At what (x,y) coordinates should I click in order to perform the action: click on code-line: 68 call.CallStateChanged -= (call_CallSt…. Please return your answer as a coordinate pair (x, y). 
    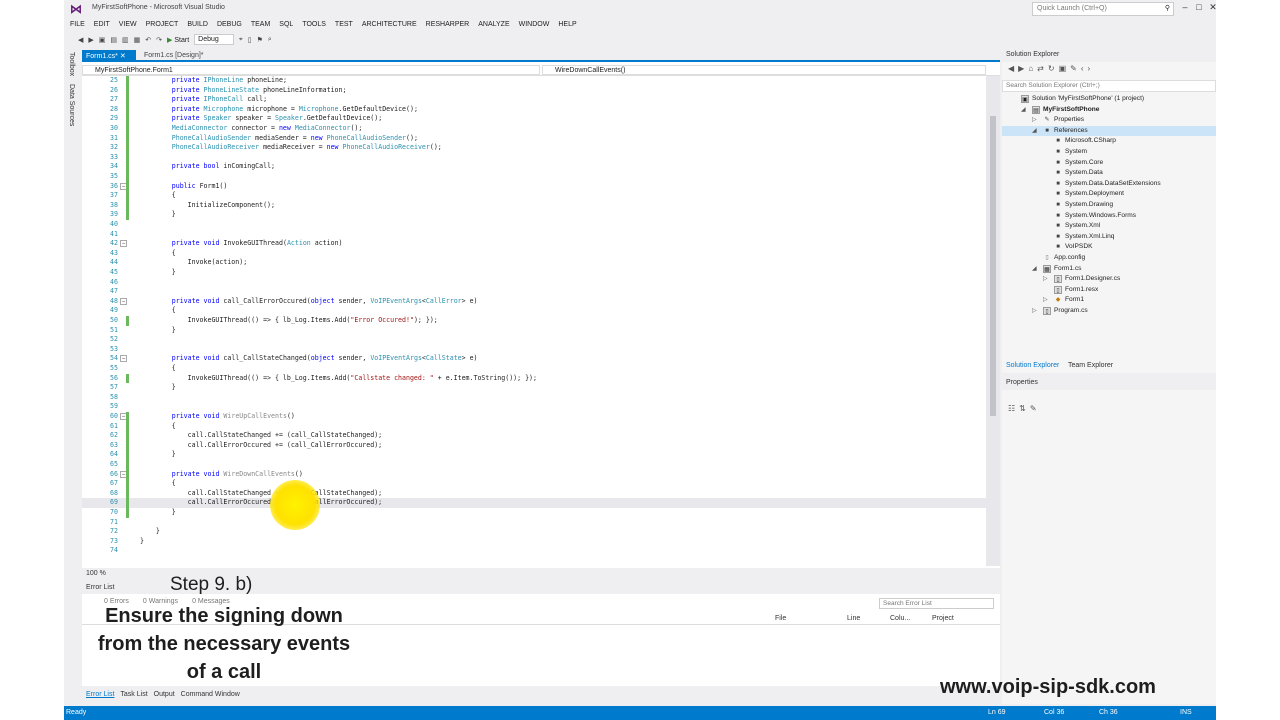
    Looking at the image, I should click on (534, 493).